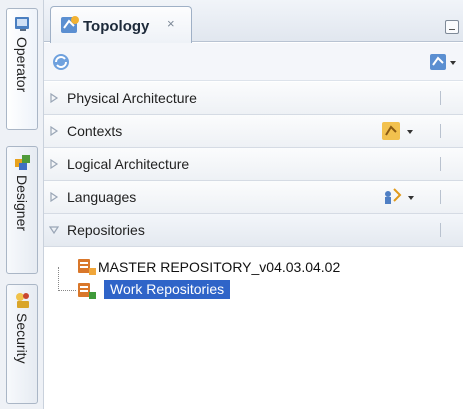 The width and height of the screenshot is (463, 409). What do you see at coordinates (61, 62) in the screenshot?
I see `refresh-icon` at bounding box center [61, 62].